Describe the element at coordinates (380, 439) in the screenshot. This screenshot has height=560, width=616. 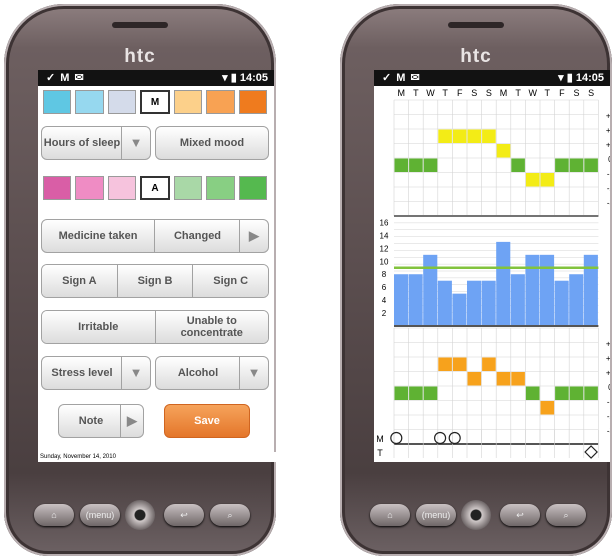
I see `row-m-label: M` at that location.